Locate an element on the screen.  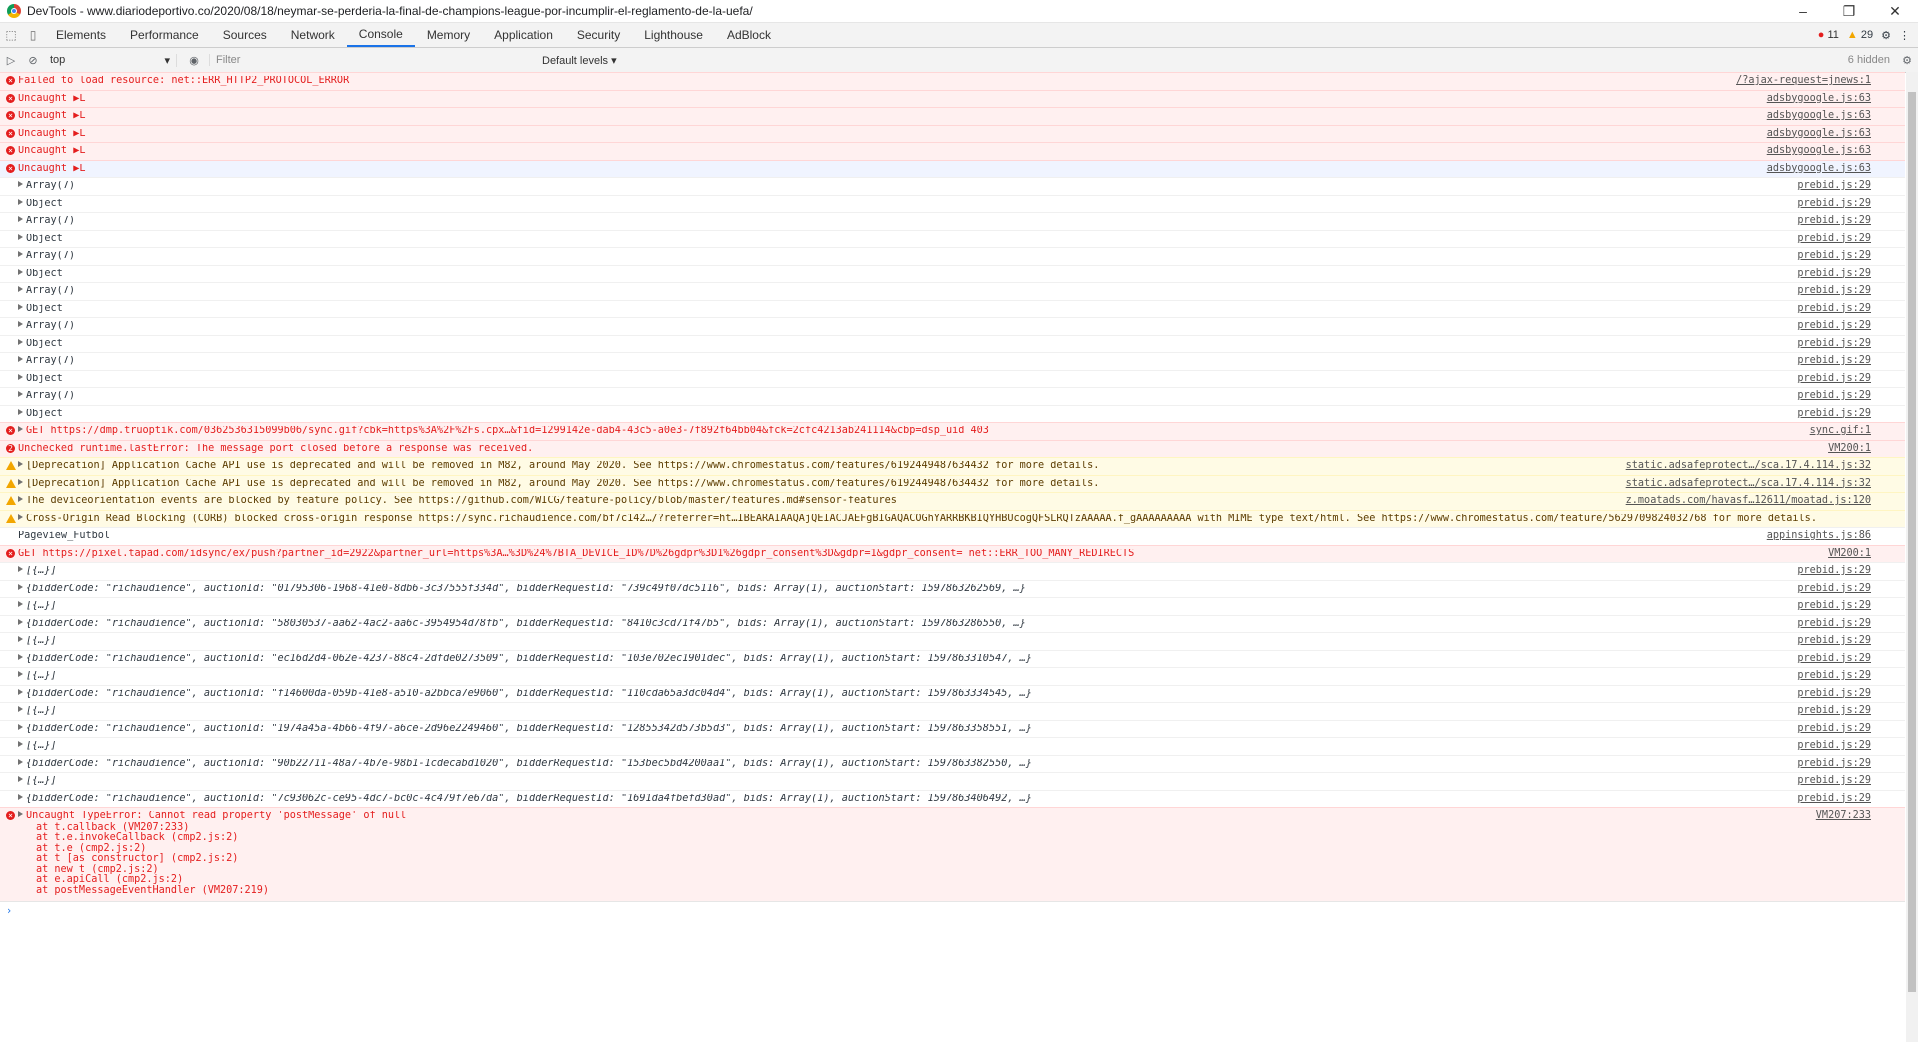
source-link: appinsights.js:86 is located at coordinates (1836, 536).